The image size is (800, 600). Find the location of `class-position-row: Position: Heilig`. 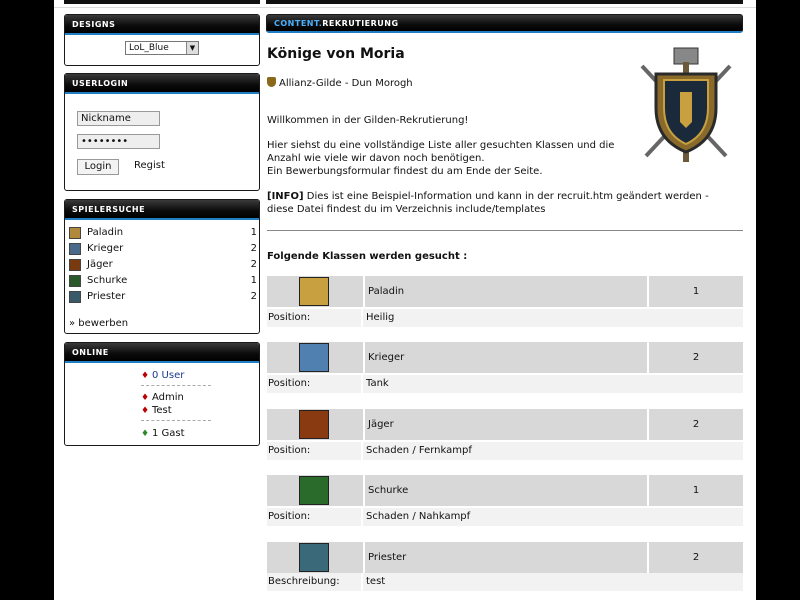

class-position-row: Position: Heilig is located at coordinates (505, 318).